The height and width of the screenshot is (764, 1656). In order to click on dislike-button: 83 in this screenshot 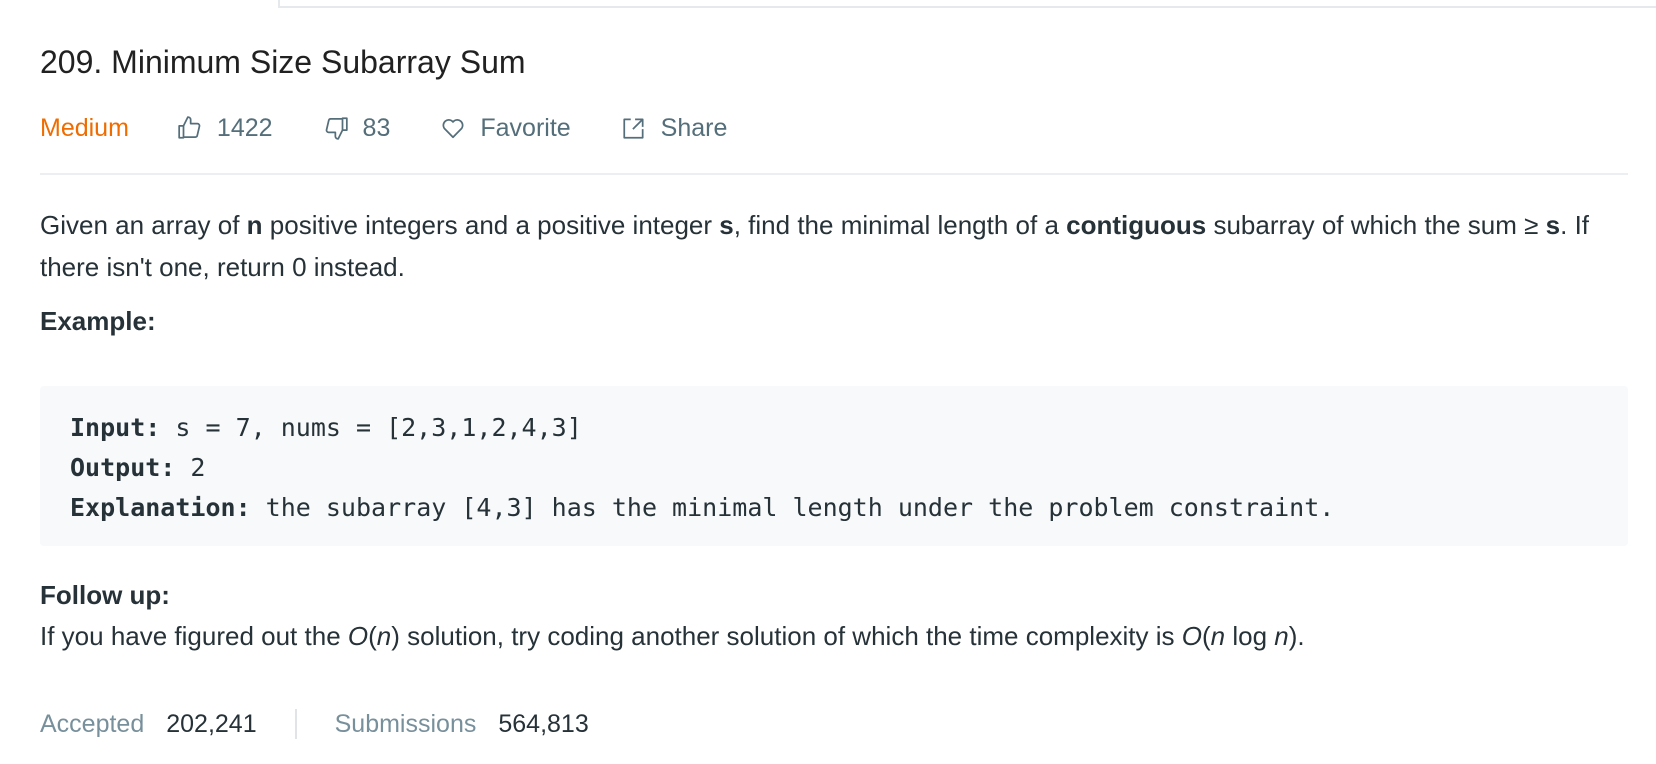, I will do `click(357, 128)`.